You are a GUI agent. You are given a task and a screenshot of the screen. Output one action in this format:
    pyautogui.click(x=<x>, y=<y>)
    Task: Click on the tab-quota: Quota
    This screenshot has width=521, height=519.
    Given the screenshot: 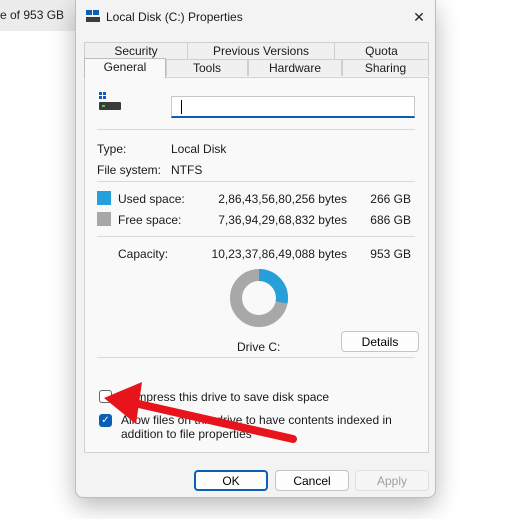 What is the action you would take?
    pyautogui.click(x=381, y=50)
    